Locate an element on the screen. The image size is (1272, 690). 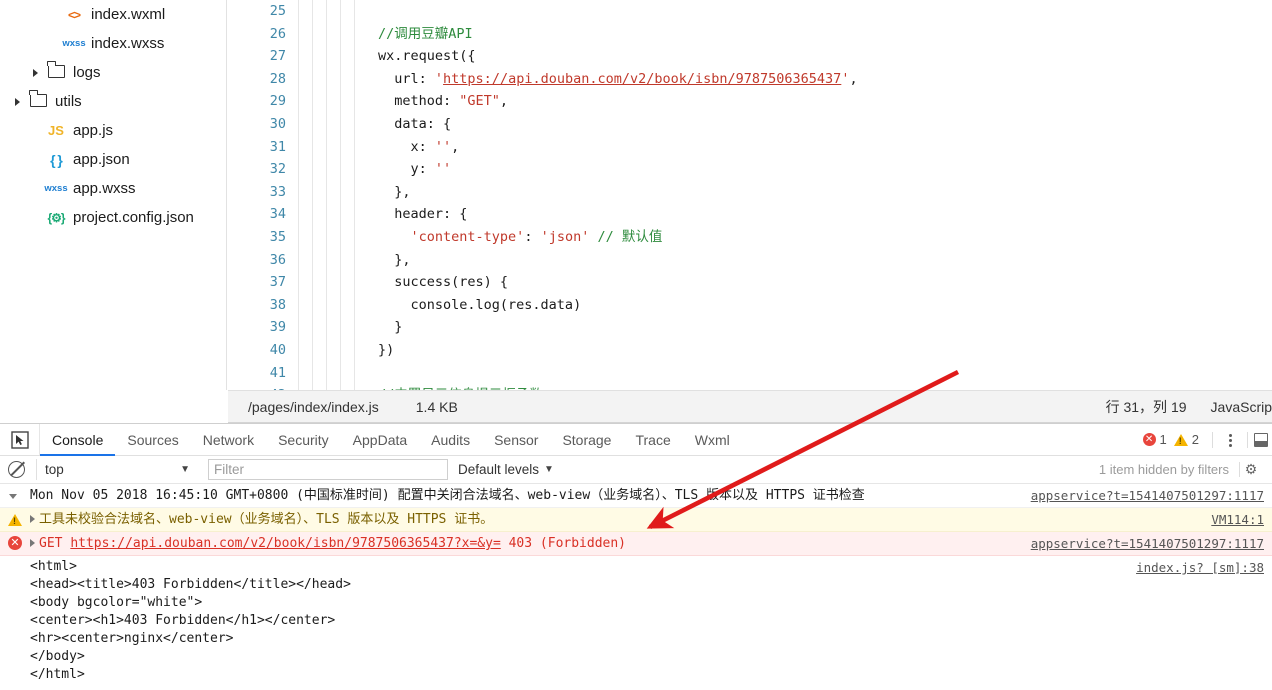
code-token: url: is located at coordinates (406, 78).